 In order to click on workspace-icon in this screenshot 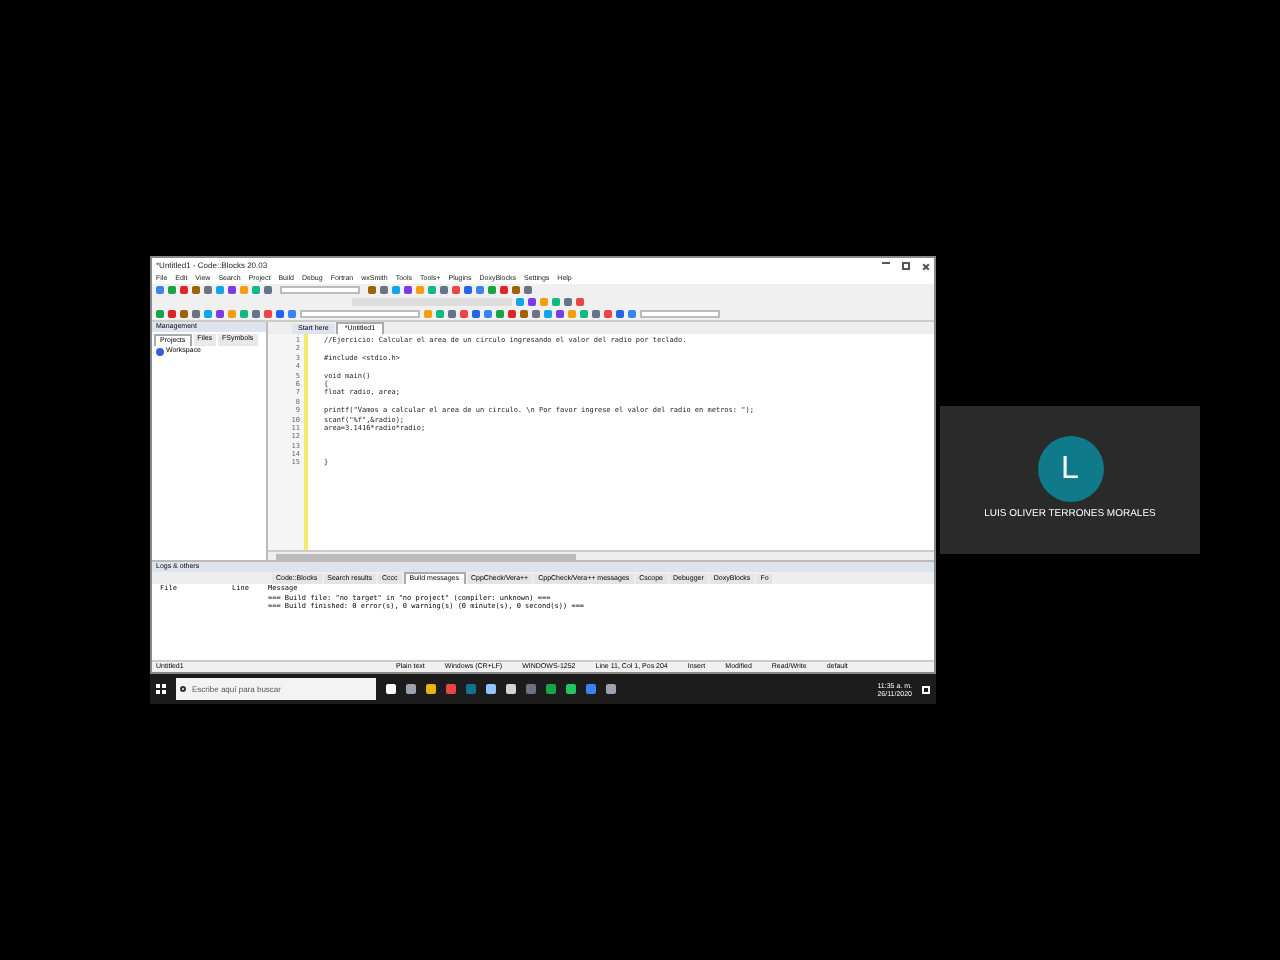, I will do `click(160, 352)`.